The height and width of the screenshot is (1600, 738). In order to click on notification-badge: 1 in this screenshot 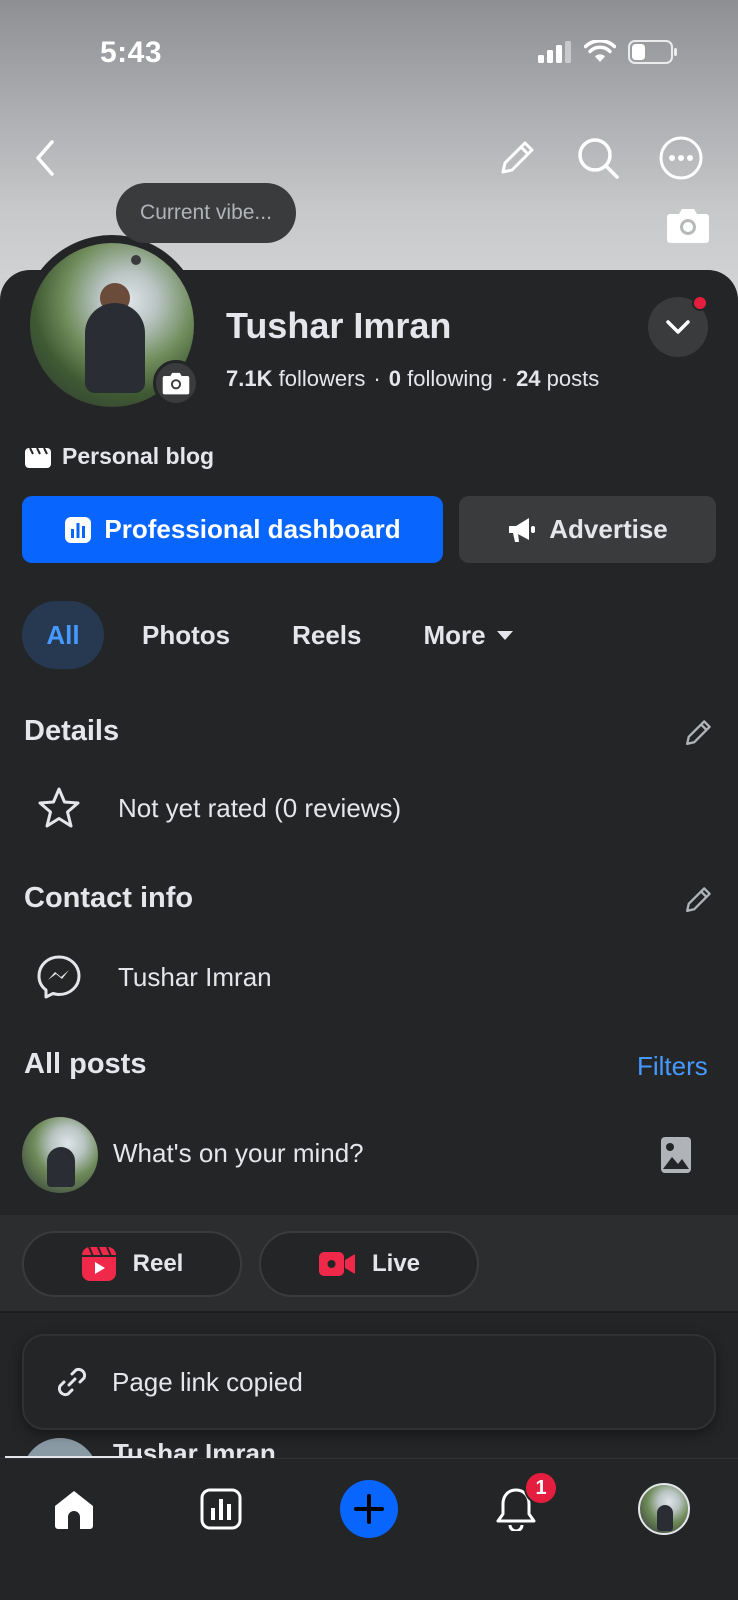, I will do `click(541, 1488)`.